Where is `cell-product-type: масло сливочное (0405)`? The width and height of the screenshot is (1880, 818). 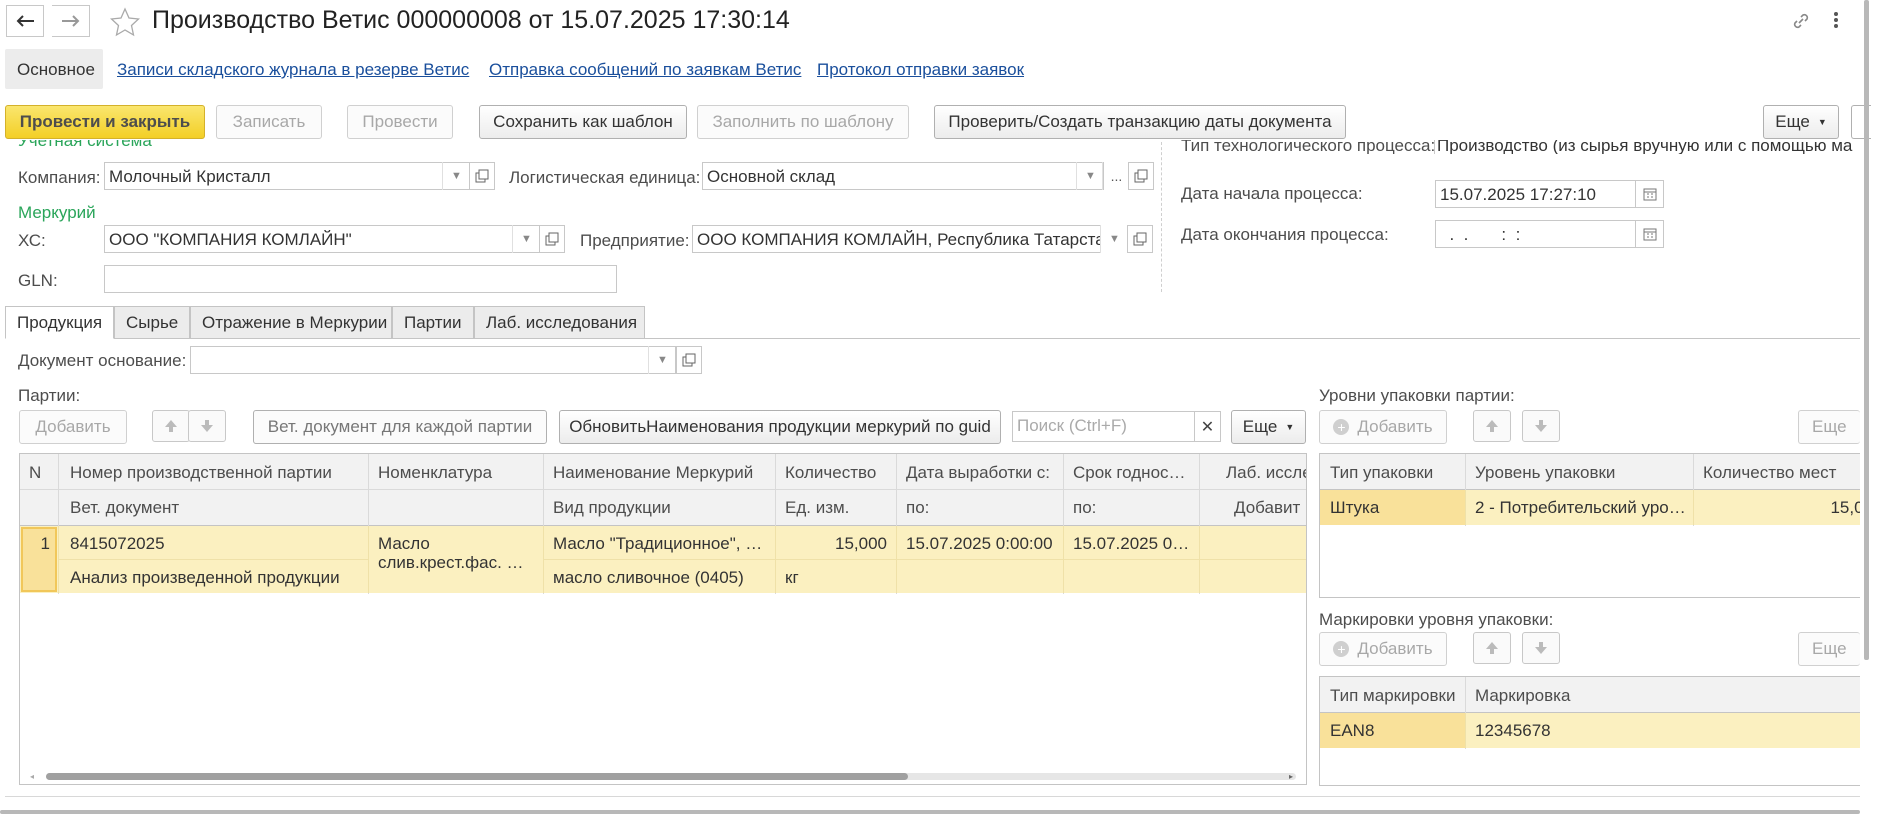 cell-product-type: масло сливочное (0405) is located at coordinates (662, 578).